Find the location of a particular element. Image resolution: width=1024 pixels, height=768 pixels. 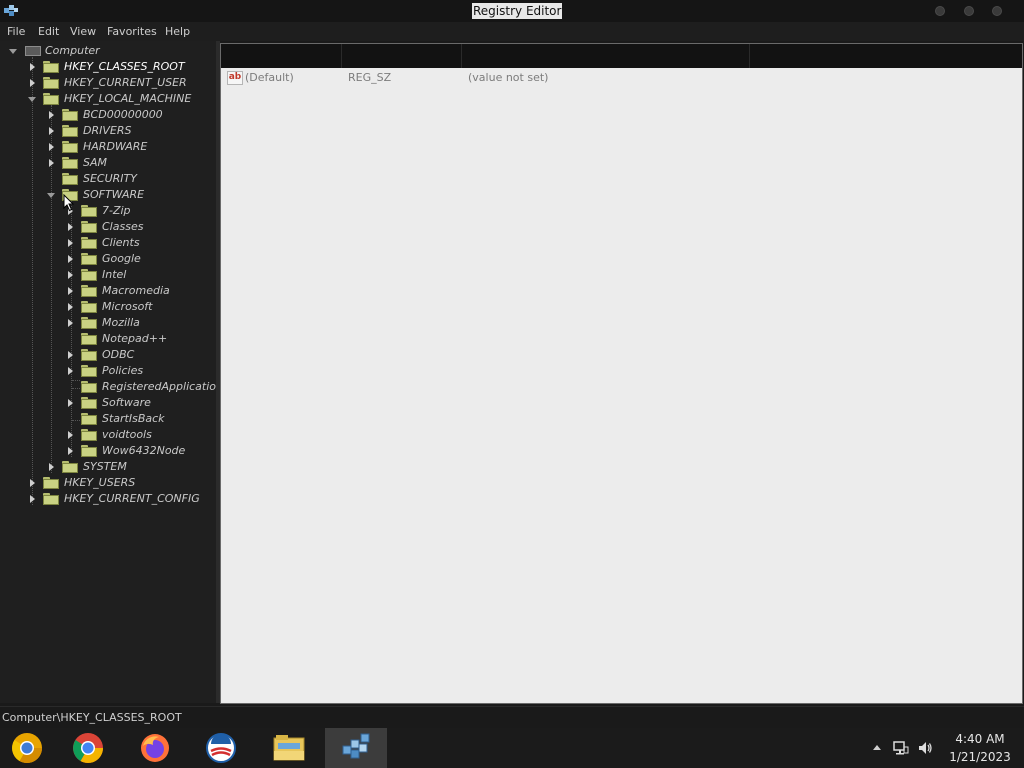

tree-node-macromedia: Macromedia is located at coordinates (108, 291).